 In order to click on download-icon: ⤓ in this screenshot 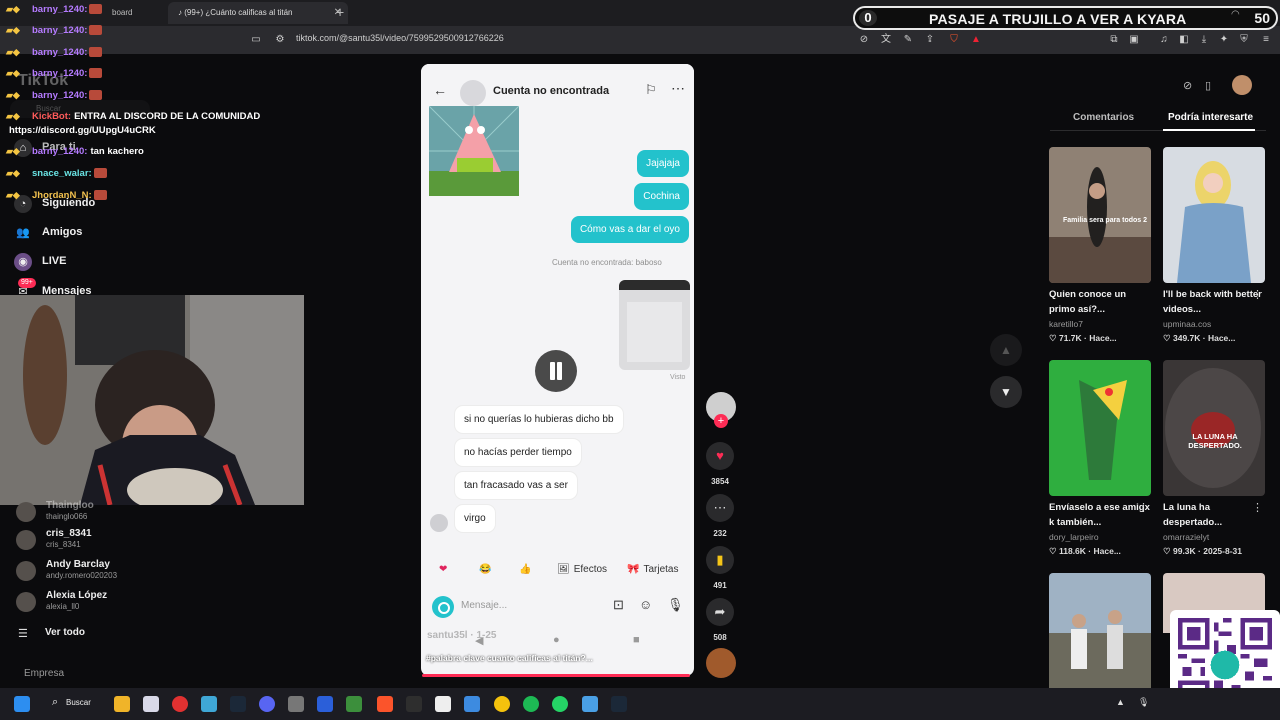, I will do `click(1204, 40)`.